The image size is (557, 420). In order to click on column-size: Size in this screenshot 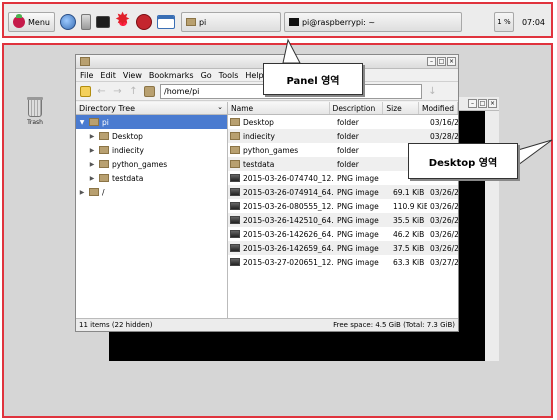, I will do `click(401, 108)`.